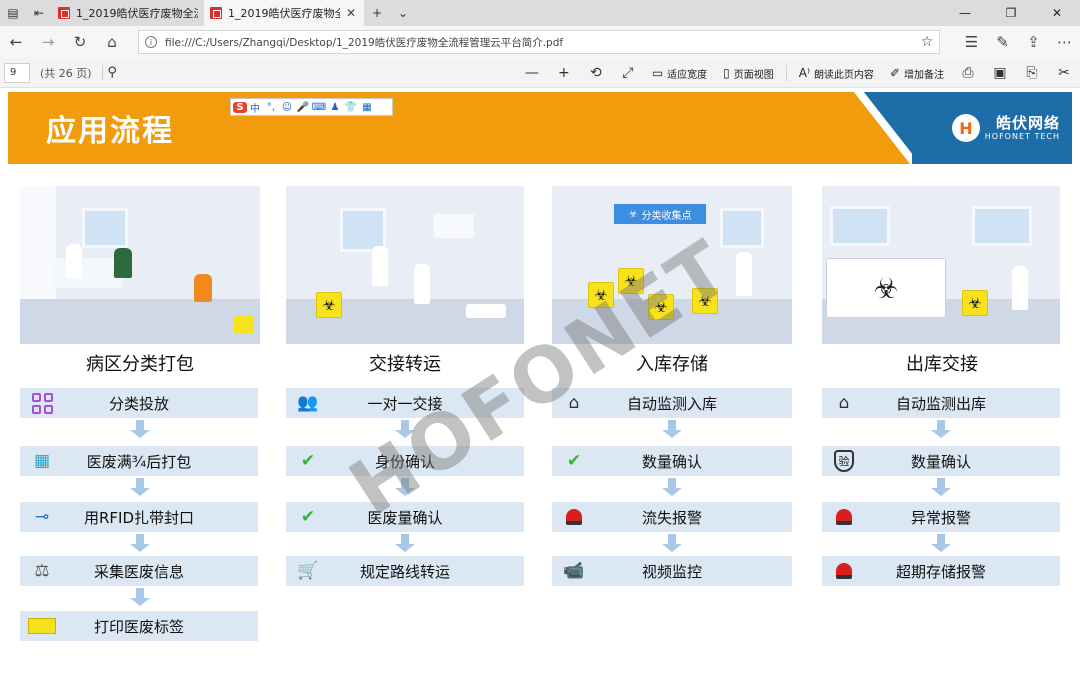 This screenshot has width=1080, height=688. What do you see at coordinates (942, 364) in the screenshot?
I see `column-heading: 出库交接` at bounding box center [942, 364].